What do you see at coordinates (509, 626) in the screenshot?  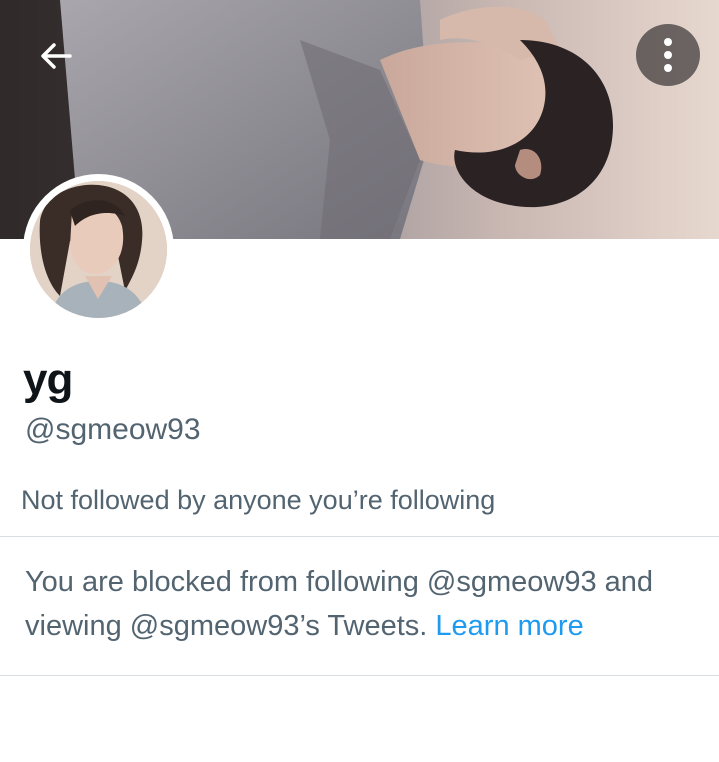 I see `learn-more-link: Learn more` at bounding box center [509, 626].